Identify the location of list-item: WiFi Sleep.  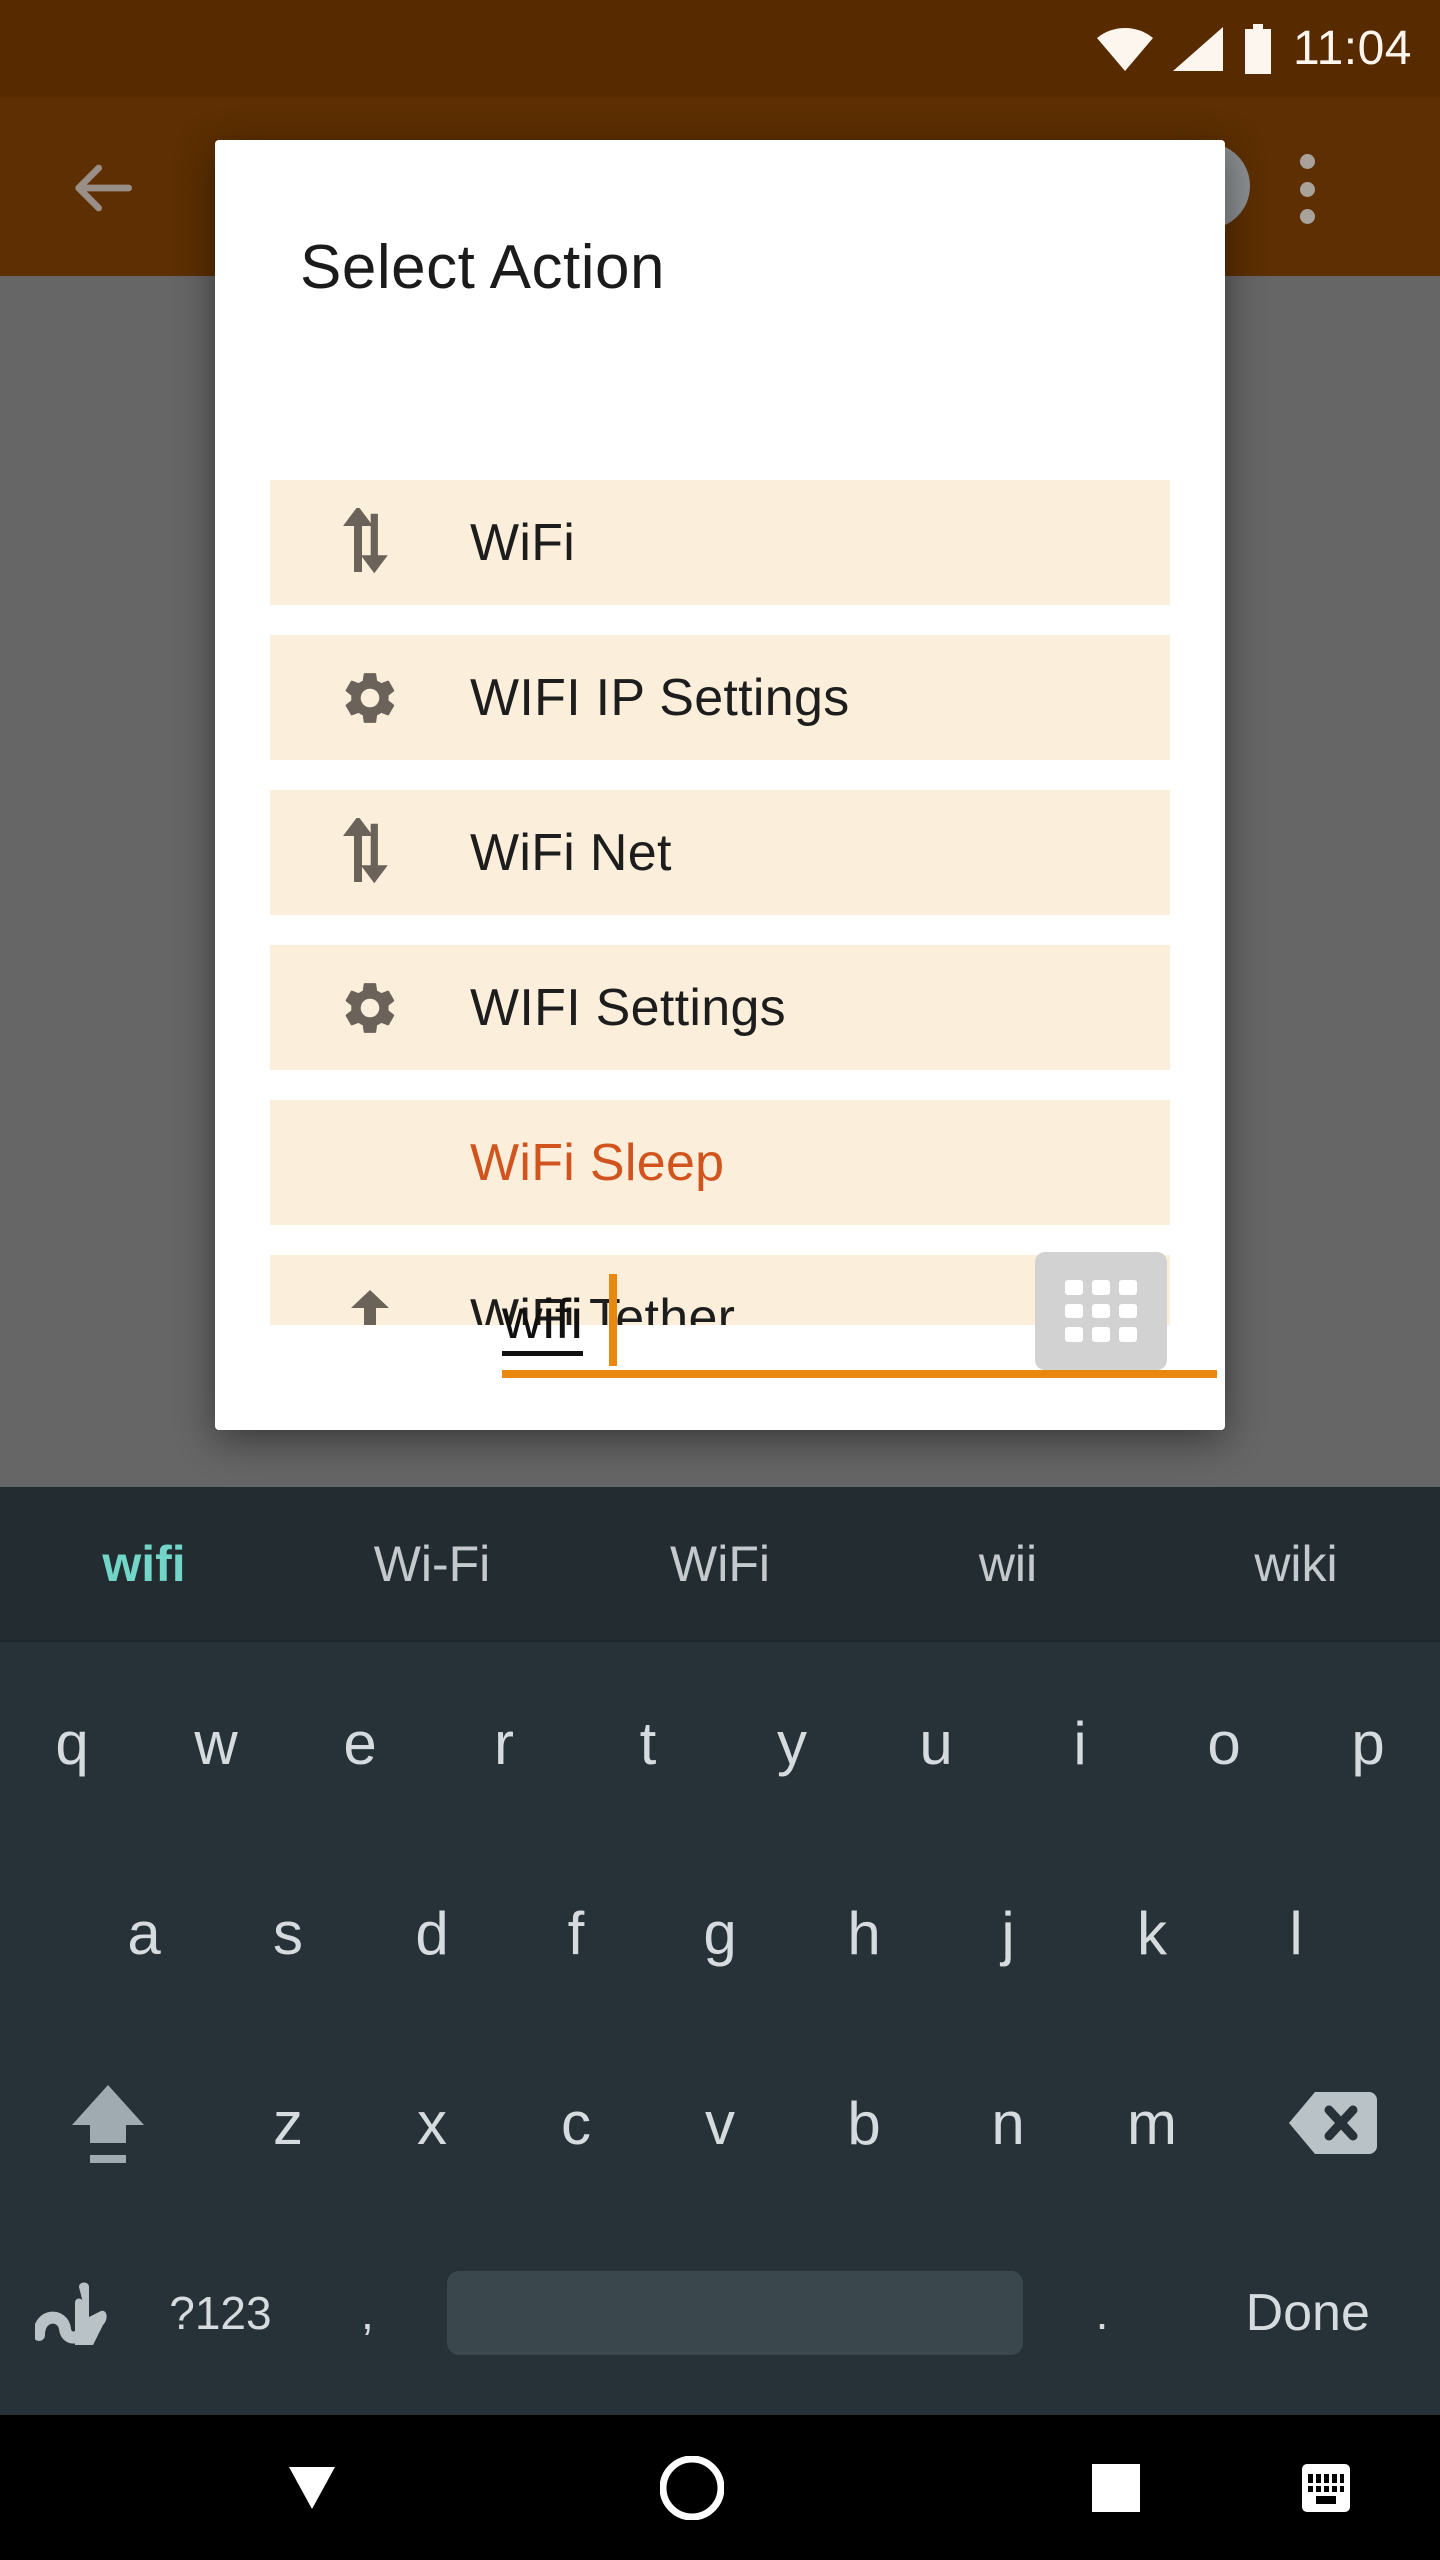
(720, 1162).